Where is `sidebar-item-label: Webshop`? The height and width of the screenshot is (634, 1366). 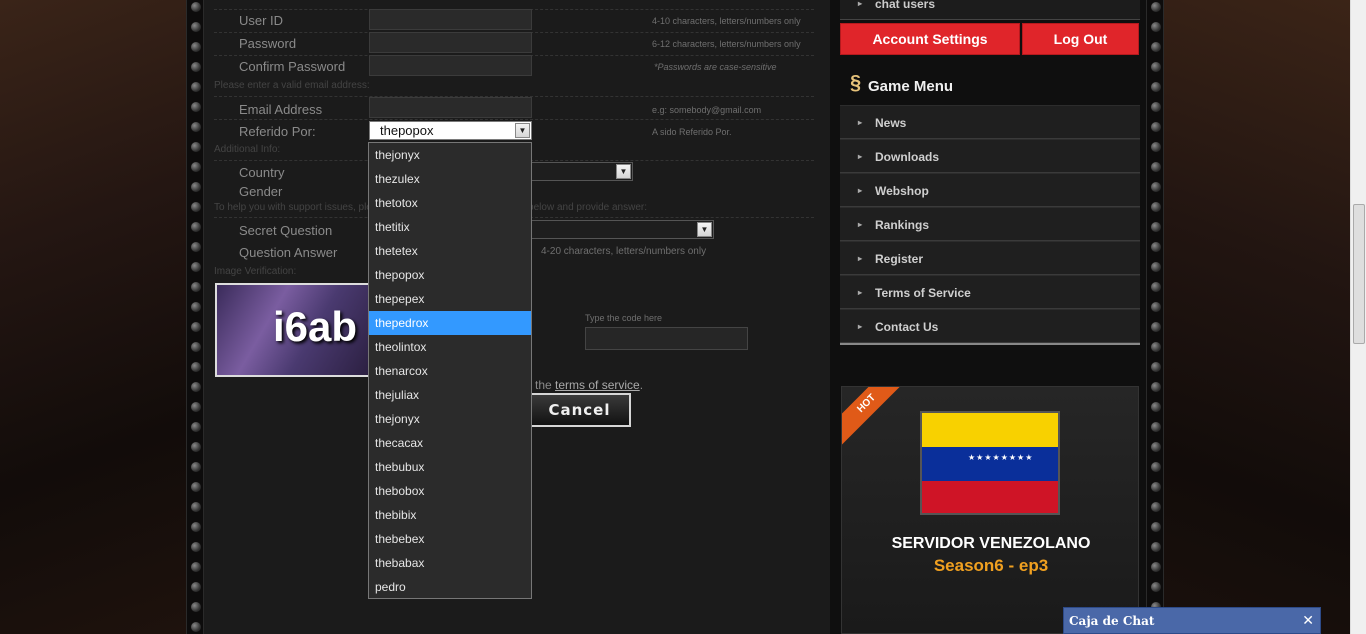 sidebar-item-label: Webshop is located at coordinates (902, 191).